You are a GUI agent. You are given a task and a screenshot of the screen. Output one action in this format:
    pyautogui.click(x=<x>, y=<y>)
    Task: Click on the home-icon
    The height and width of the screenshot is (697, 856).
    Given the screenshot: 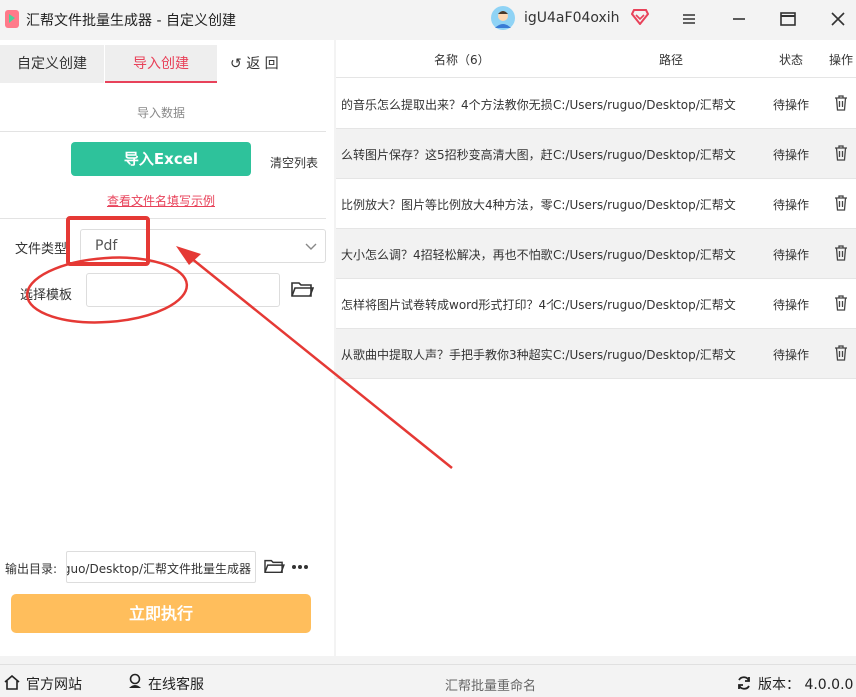 What is the action you would take?
    pyautogui.click(x=12, y=682)
    